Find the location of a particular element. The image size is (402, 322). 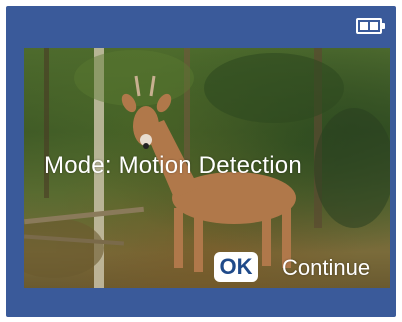

mode-label: Mode: Motion Detection is located at coordinates (173, 165).